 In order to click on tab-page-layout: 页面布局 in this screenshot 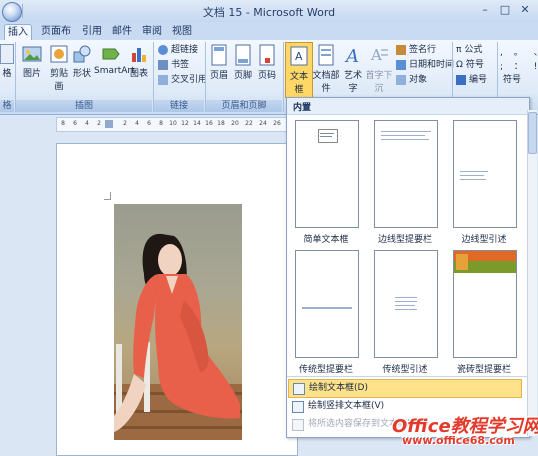, I will do `click(56, 38)`.